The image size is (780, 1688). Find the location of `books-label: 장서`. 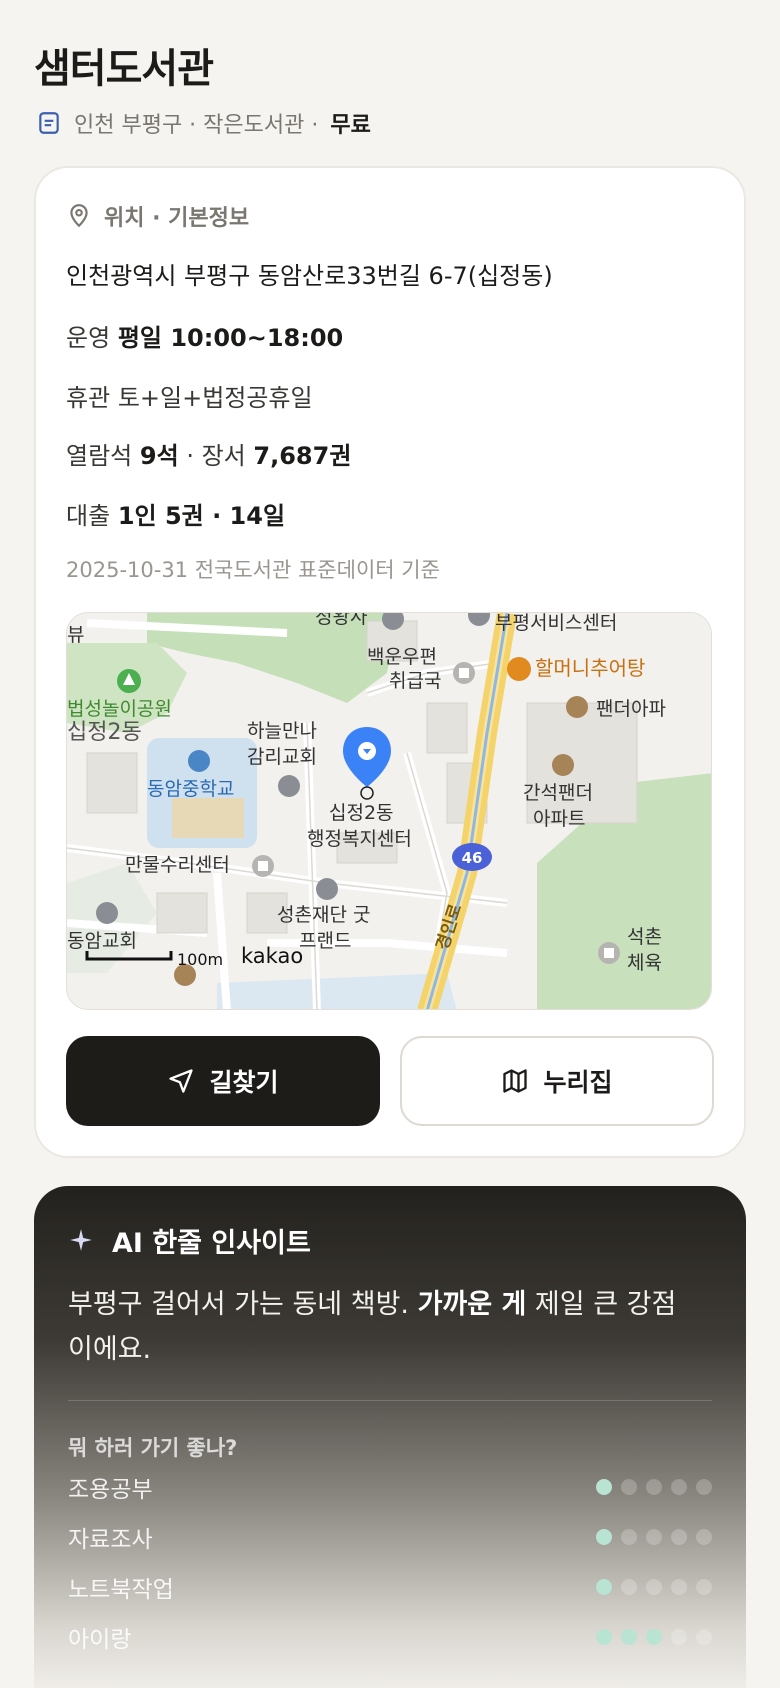

books-label: 장서 is located at coordinates (223, 456).